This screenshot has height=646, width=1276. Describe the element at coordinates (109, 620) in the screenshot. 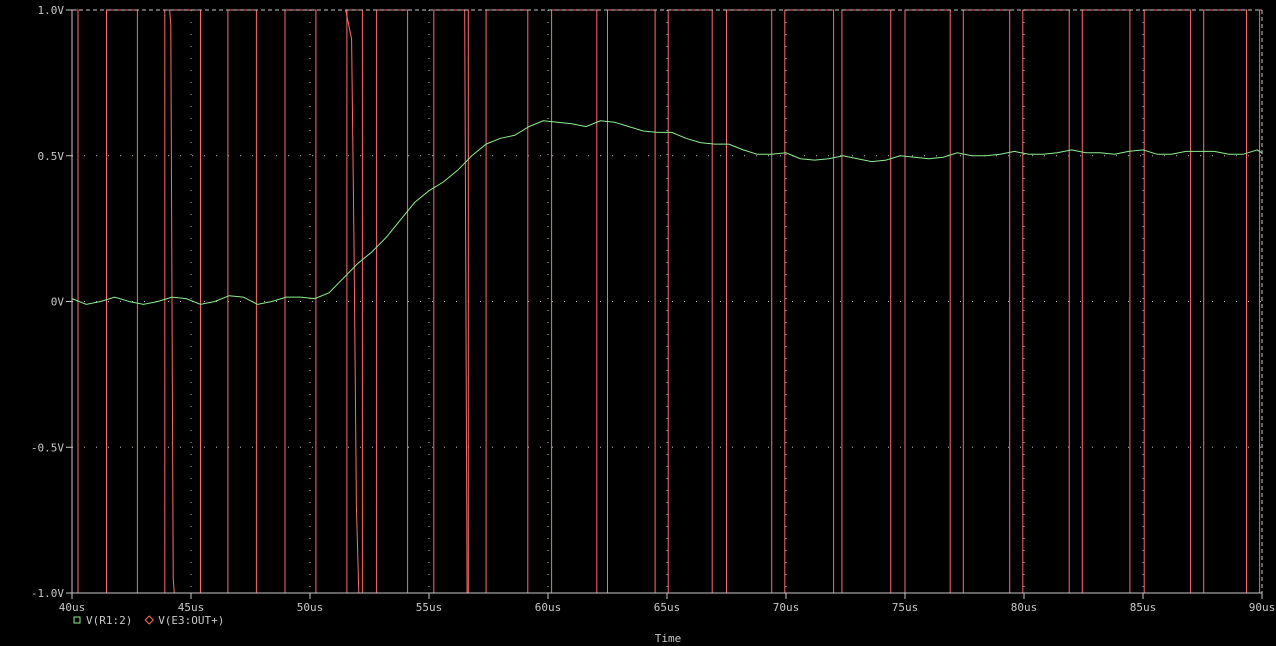

I see `legend-label: V(R1:2)` at that location.